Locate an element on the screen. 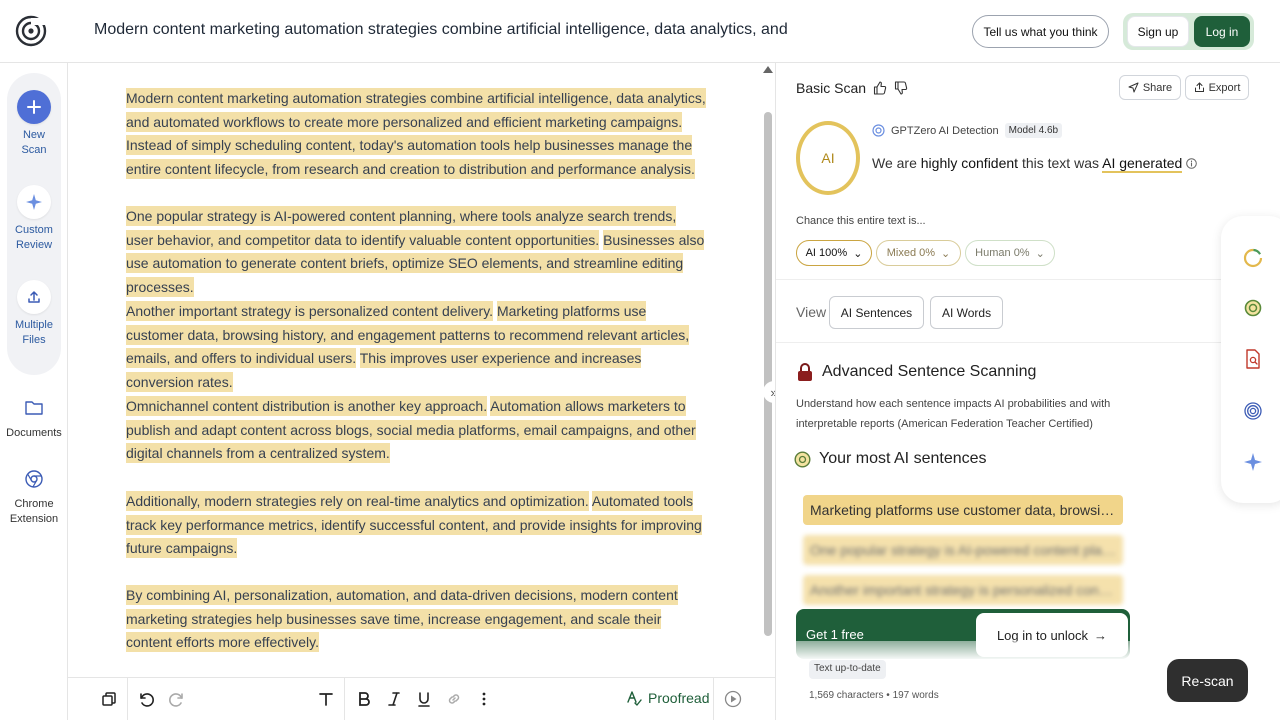 This screenshot has width=1280, height=720. mixed-percentage-pill: Mixed 0% ⌄ is located at coordinates (918, 253).